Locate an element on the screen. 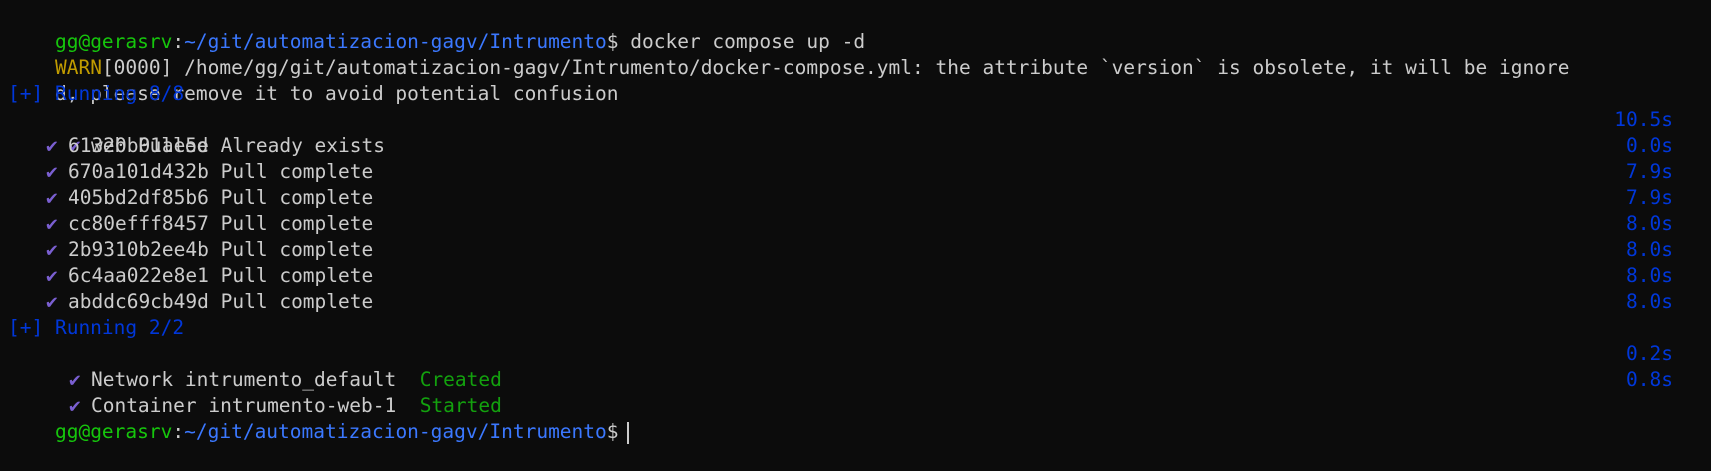 The image size is (1711, 471). layer-row: ✔ cc80efff8457 Pull complete 8.0s is located at coordinates (859, 224).